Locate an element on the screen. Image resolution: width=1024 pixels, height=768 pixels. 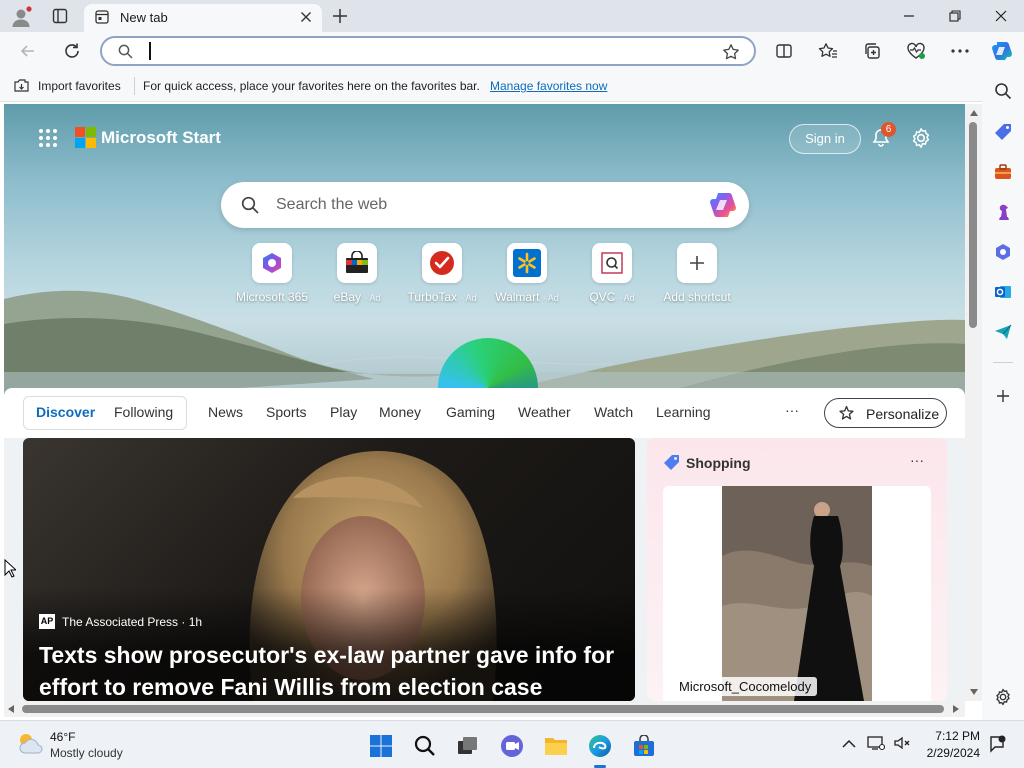
import-favorites-button: Import favorites is located at coordinates (79, 86).